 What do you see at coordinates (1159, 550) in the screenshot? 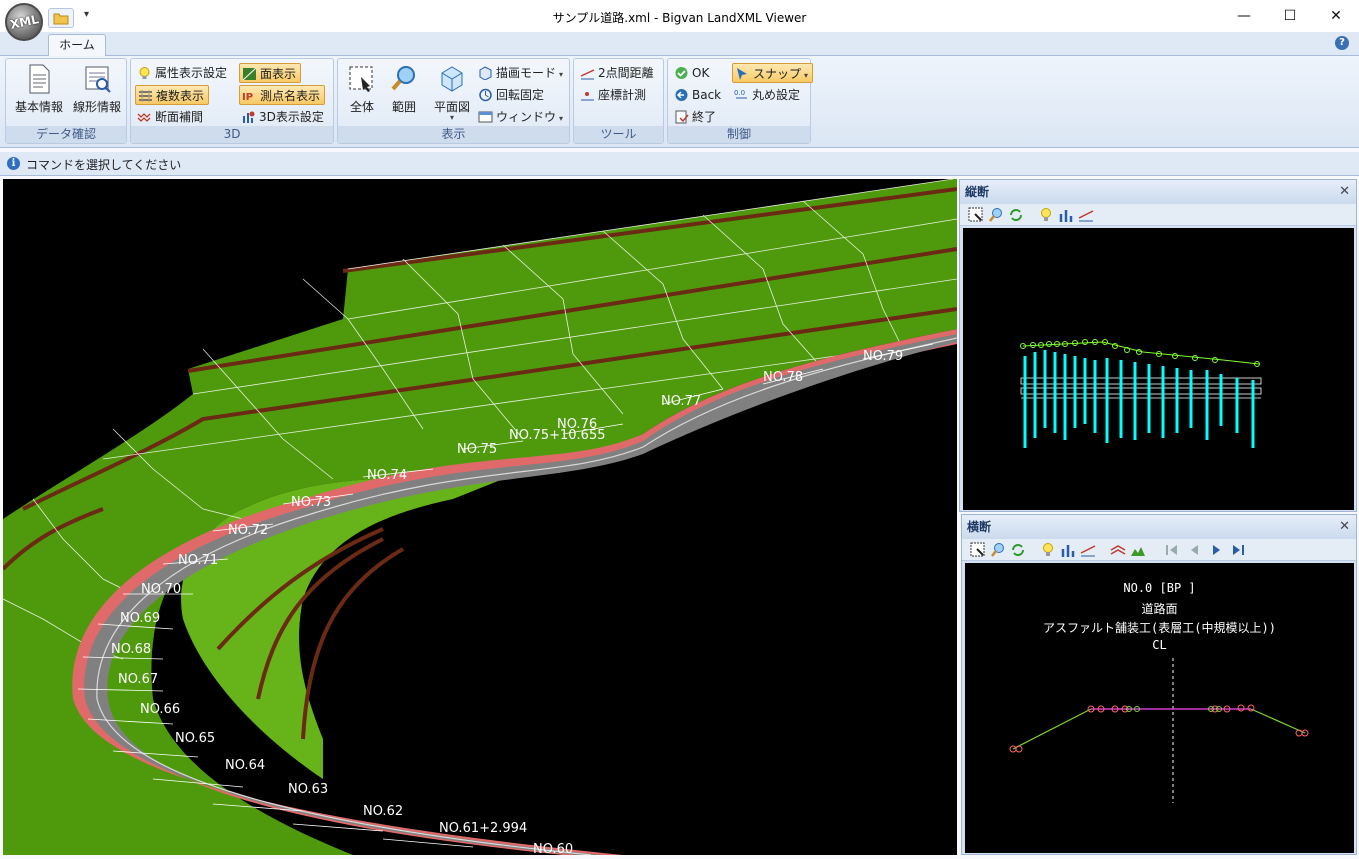
I see `cross-section-toolbar` at bounding box center [1159, 550].